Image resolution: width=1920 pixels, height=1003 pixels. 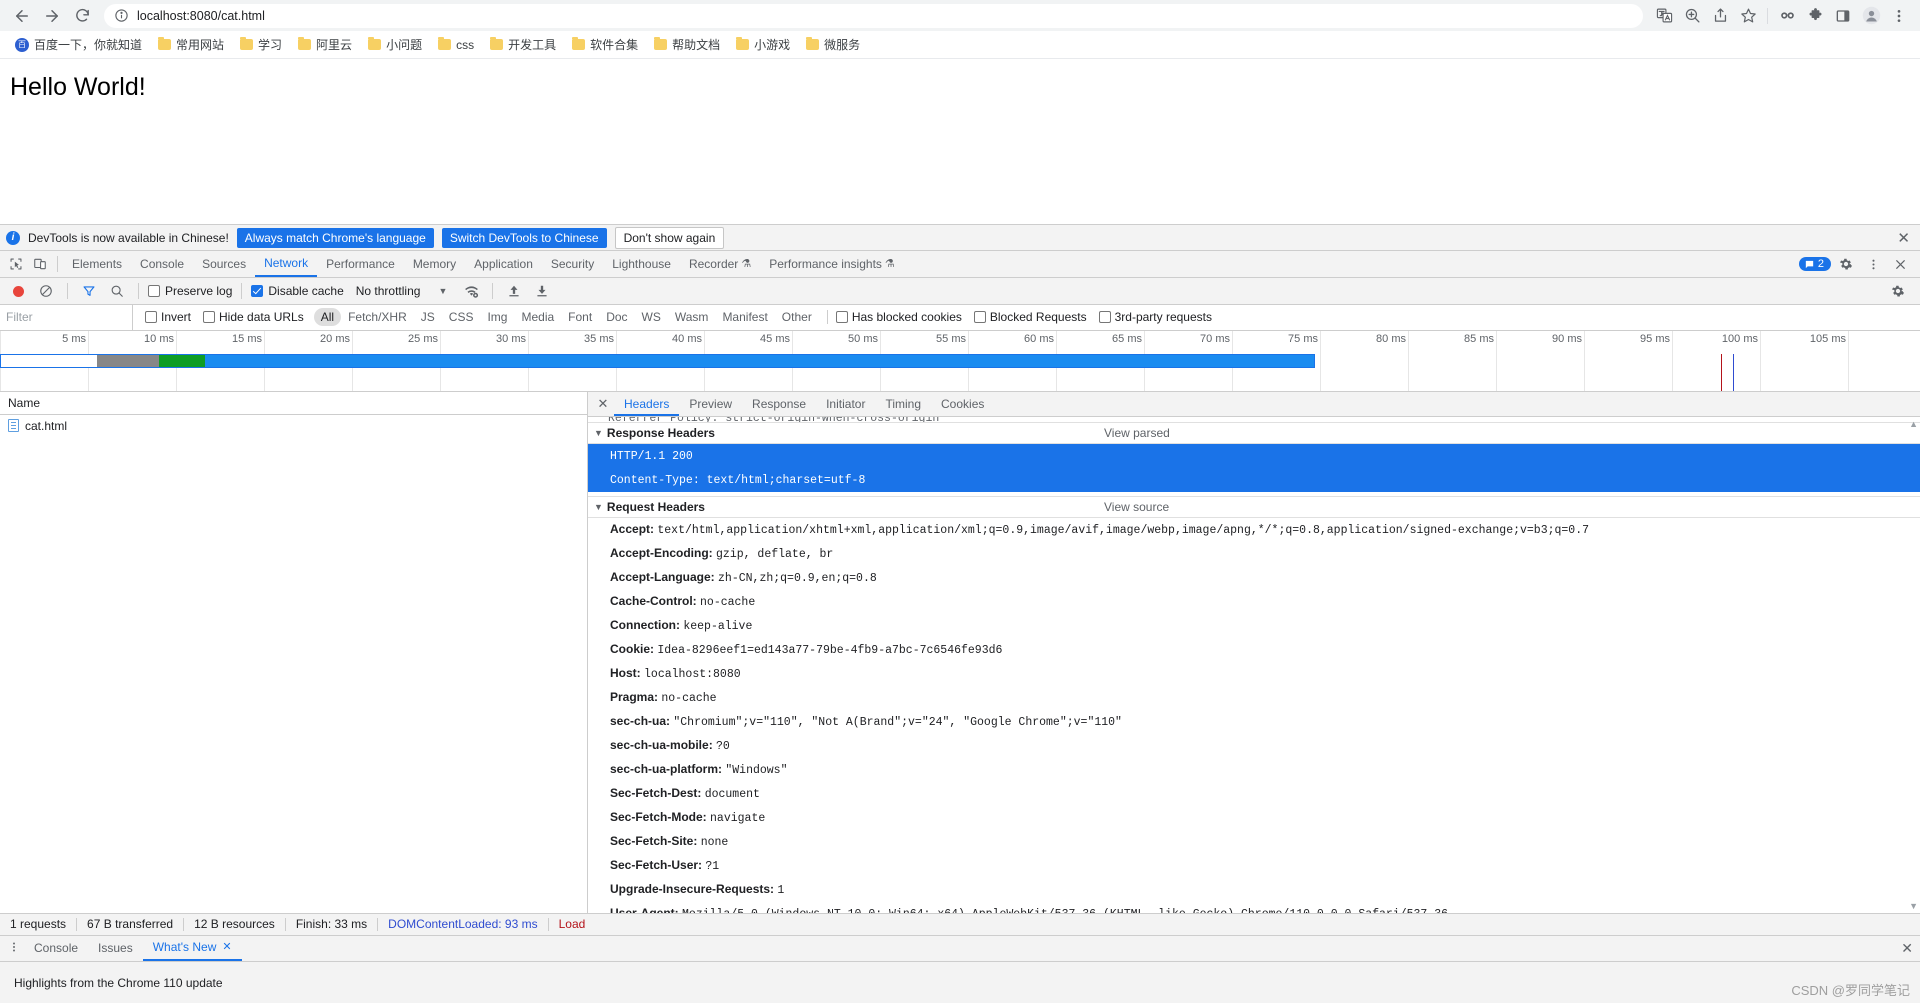 What do you see at coordinates (121, 15) in the screenshot?
I see `site-info-icon` at bounding box center [121, 15].